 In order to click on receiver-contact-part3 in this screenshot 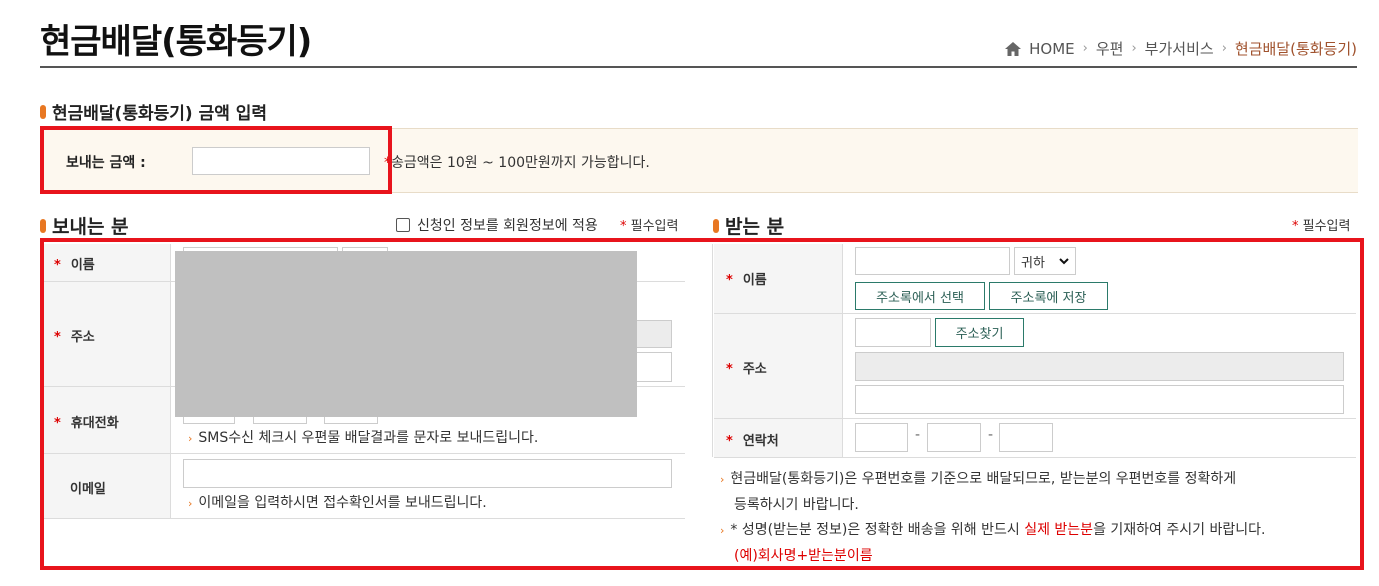, I will do `click(1026, 437)`.